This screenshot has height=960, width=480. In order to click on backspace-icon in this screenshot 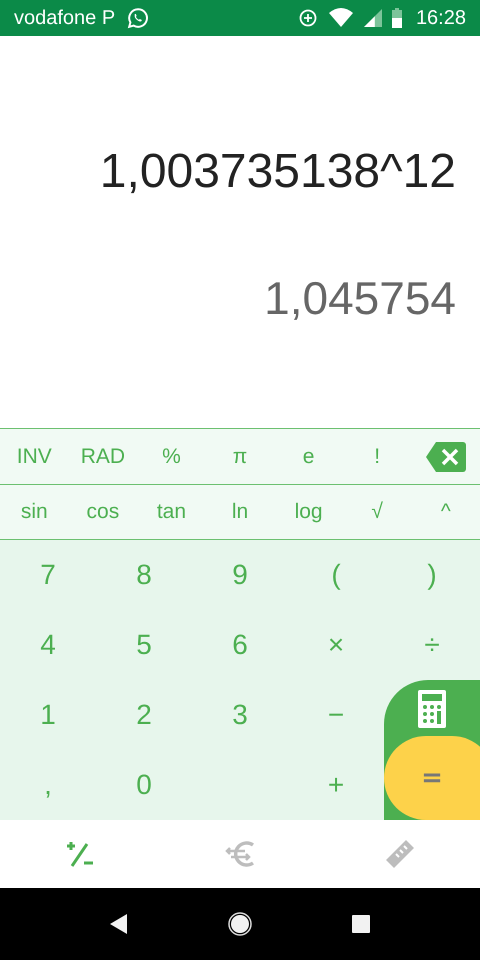, I will do `click(446, 457)`.